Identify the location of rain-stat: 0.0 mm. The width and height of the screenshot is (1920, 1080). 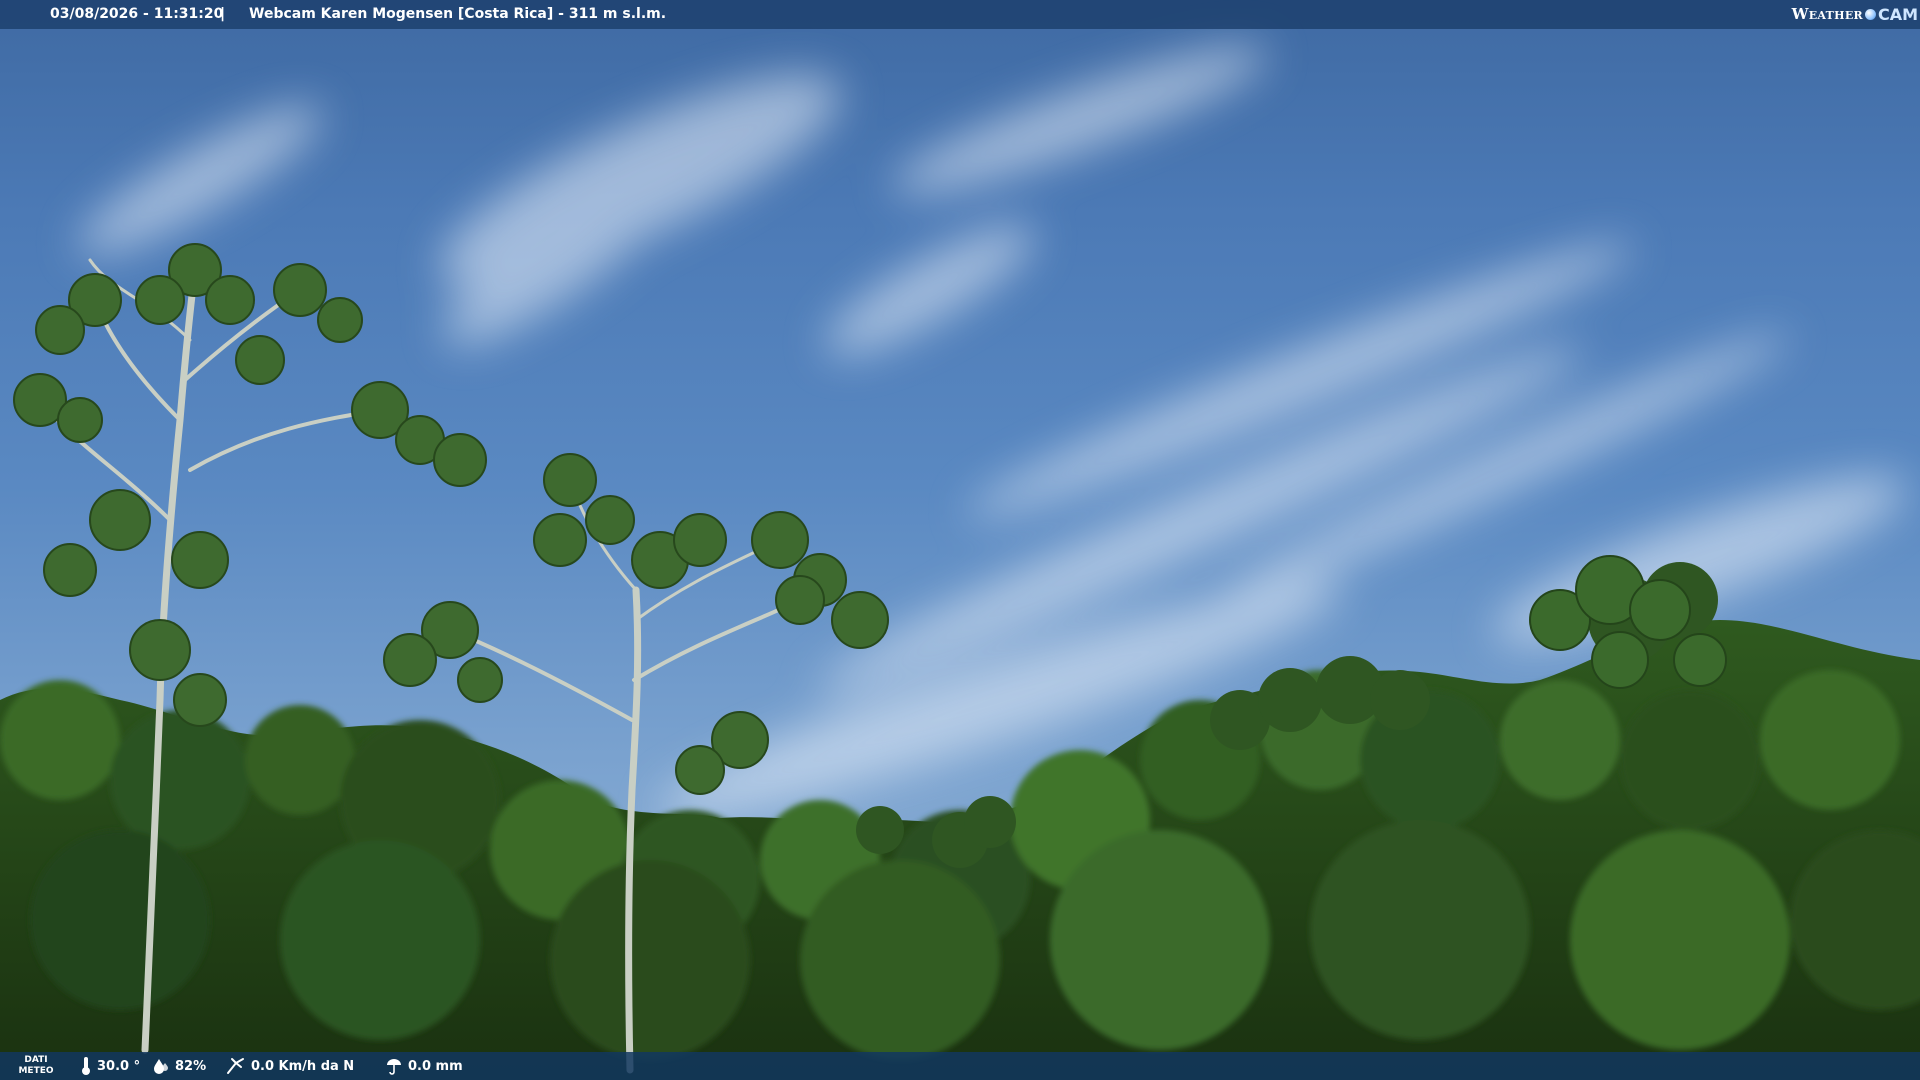
(424, 1066).